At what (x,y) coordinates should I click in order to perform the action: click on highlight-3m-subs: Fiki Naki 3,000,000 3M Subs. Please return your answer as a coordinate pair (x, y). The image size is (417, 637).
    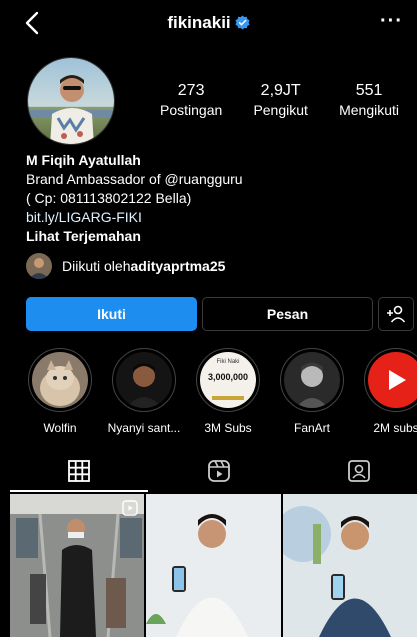
    Looking at the image, I should click on (228, 391).